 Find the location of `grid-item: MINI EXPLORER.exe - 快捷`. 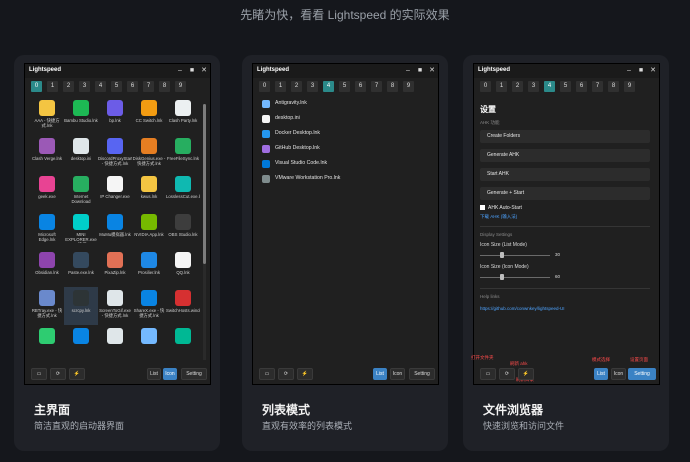

grid-item: MINI EXPLORER.exe - 快捷 is located at coordinates (81, 230).